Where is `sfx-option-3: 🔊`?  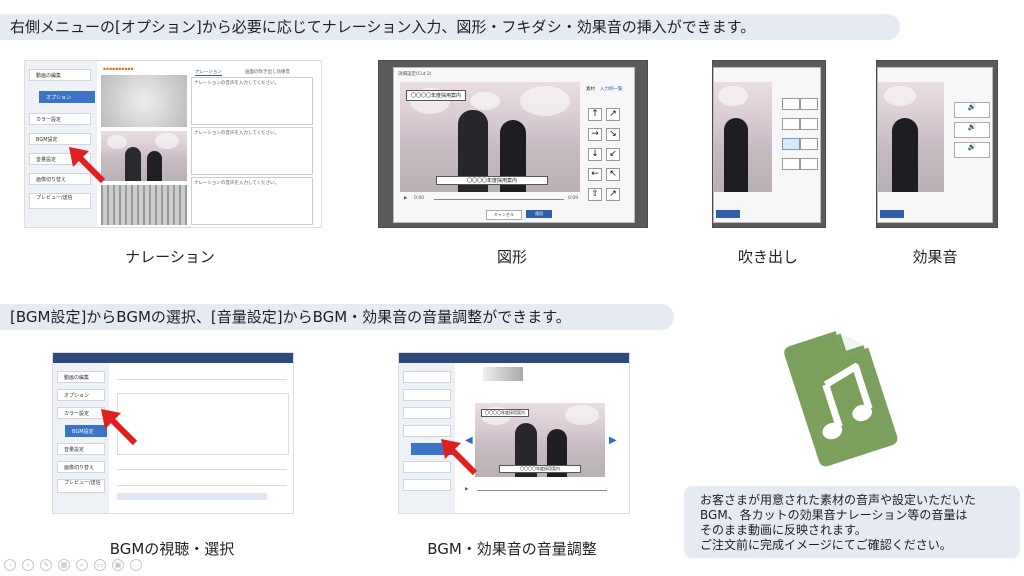
sfx-option-3: 🔊 is located at coordinates (972, 150).